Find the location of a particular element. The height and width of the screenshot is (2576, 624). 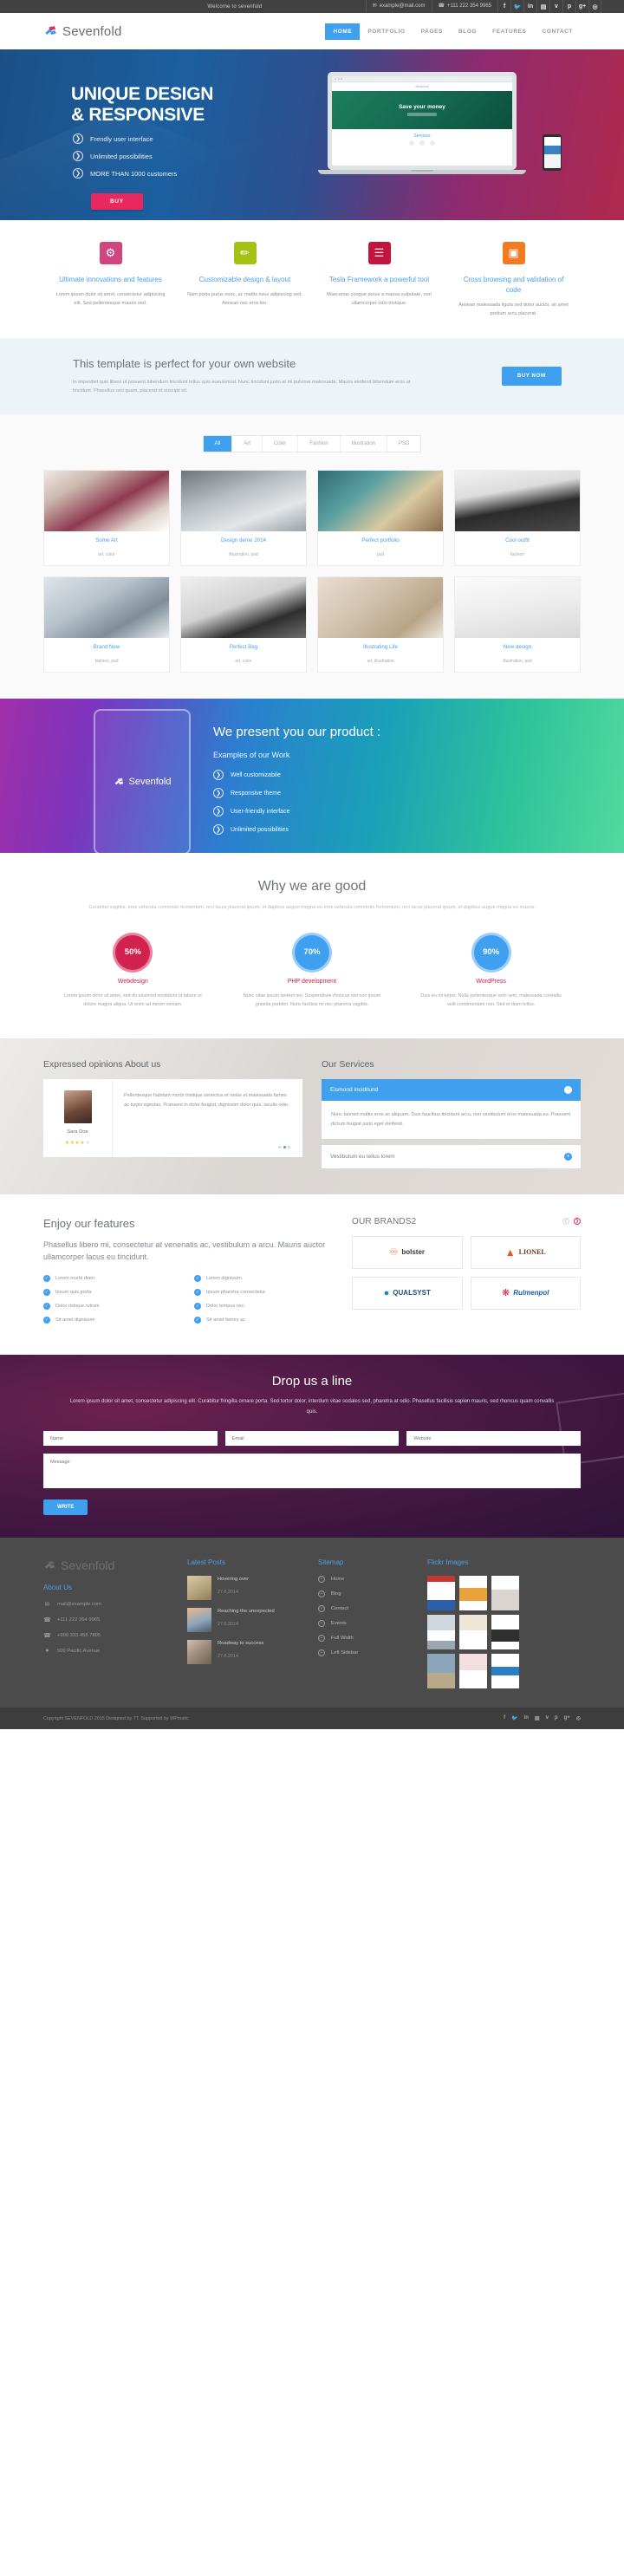

plus-icon: + is located at coordinates (568, 1156).